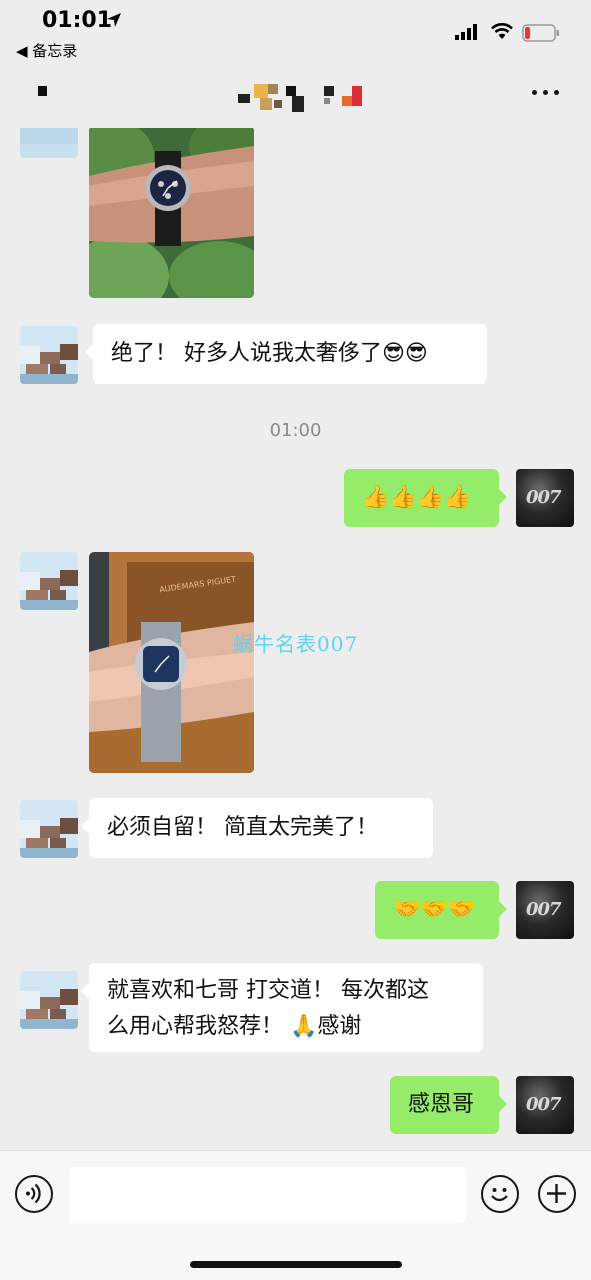 This screenshot has width=591, height=1280. I want to click on back-to-app-link: ◀ 备忘录, so click(46, 50).